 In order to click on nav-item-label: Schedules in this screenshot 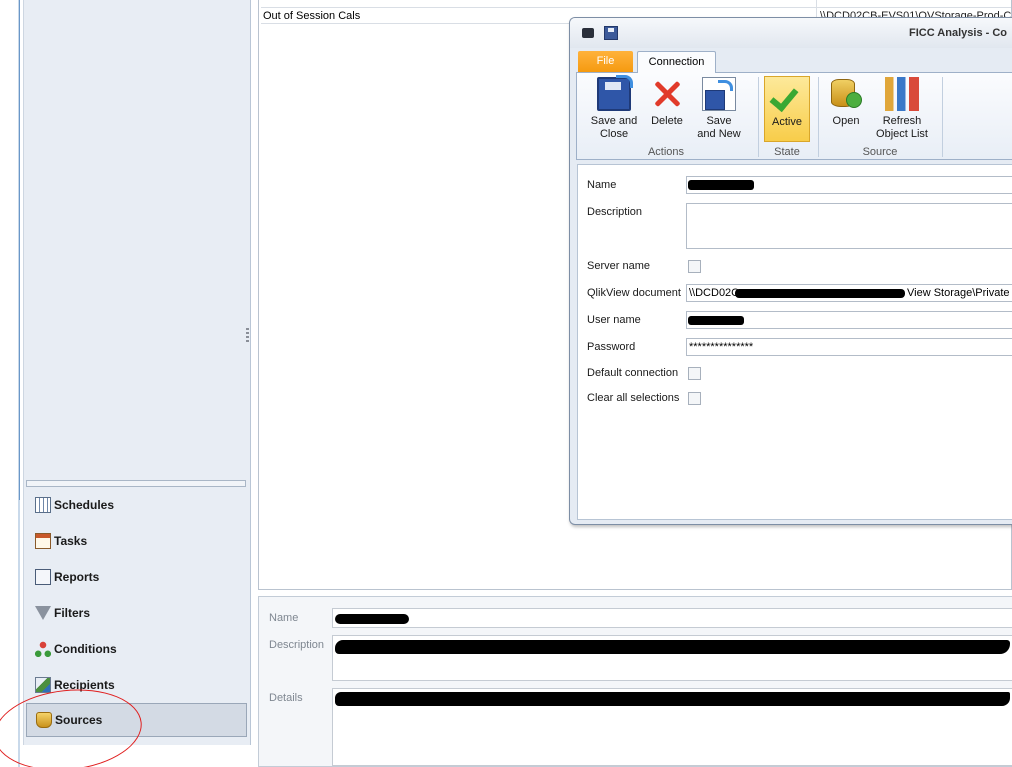, I will do `click(84, 505)`.